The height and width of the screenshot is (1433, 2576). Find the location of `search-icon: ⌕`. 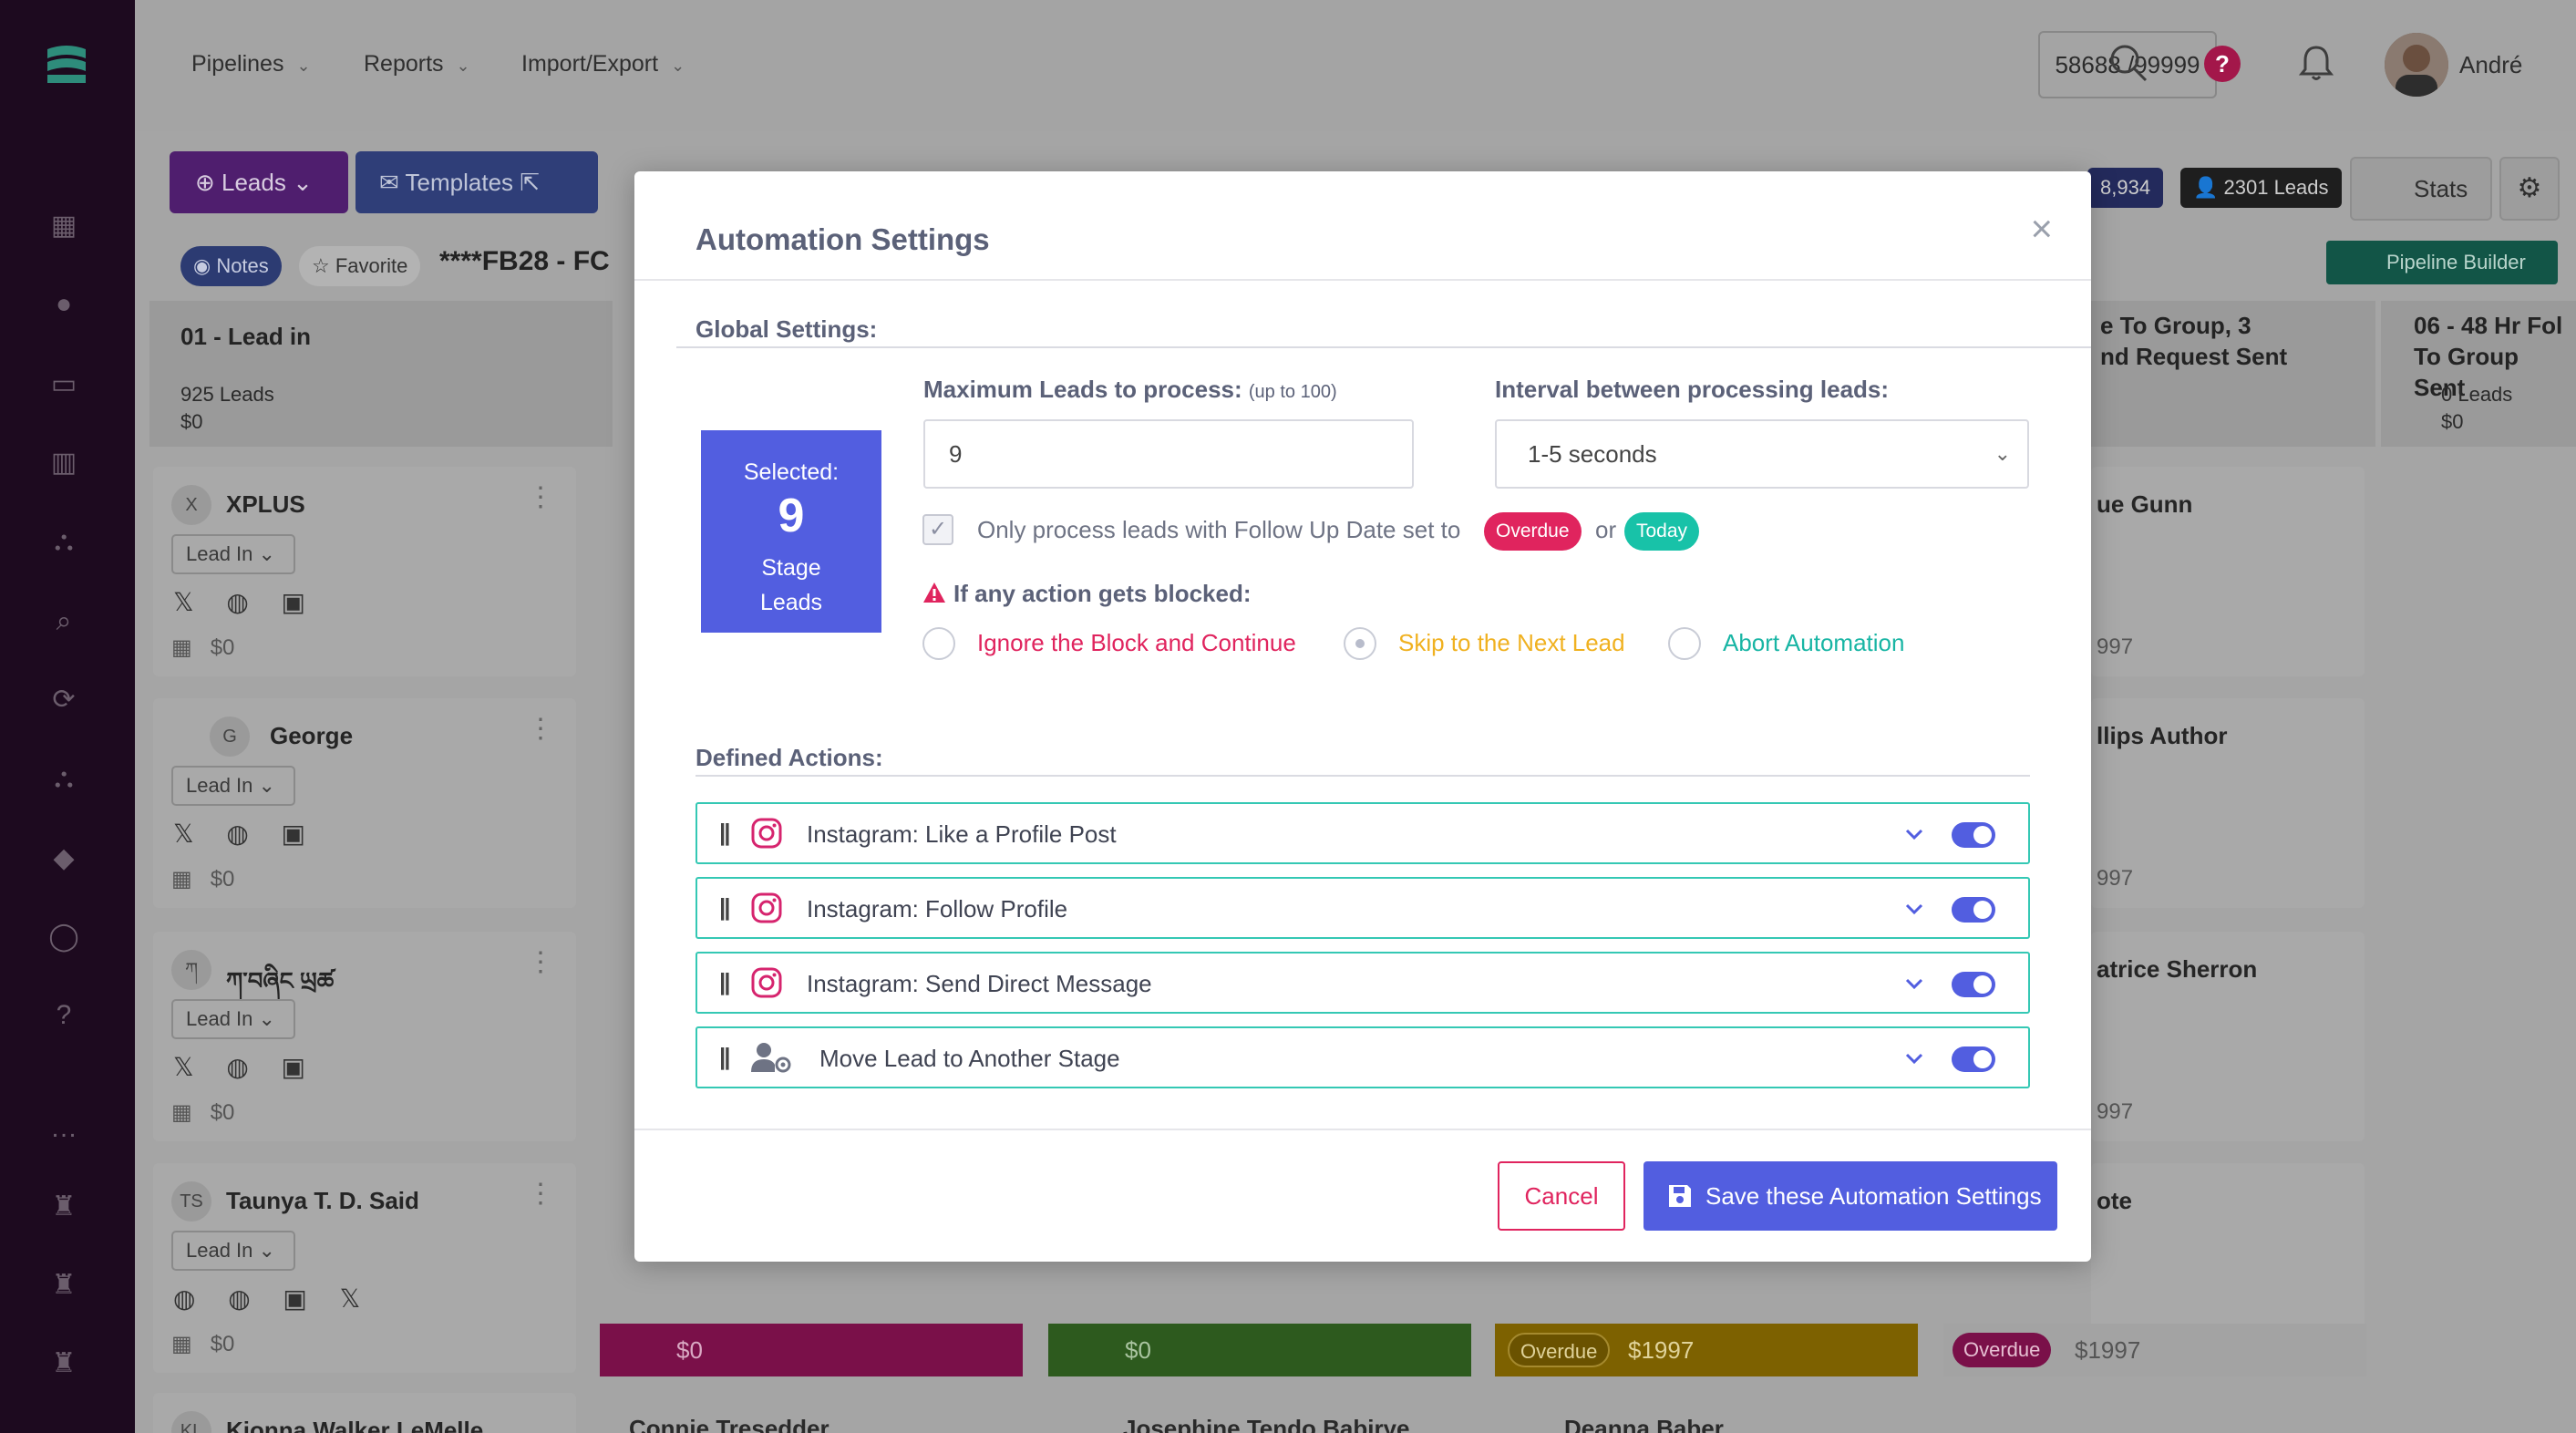

search-icon: ⌕ is located at coordinates (63, 622).